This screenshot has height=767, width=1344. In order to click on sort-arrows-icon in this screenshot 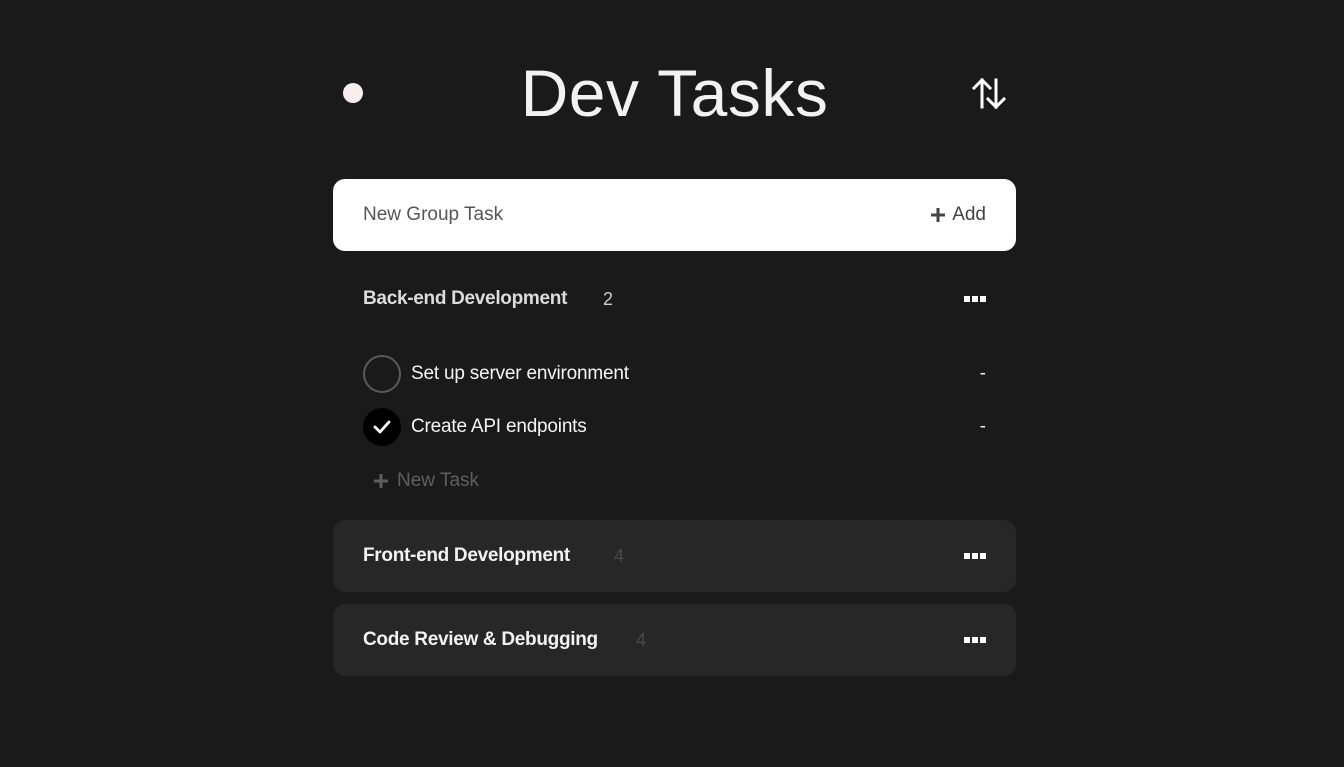, I will do `click(989, 93)`.